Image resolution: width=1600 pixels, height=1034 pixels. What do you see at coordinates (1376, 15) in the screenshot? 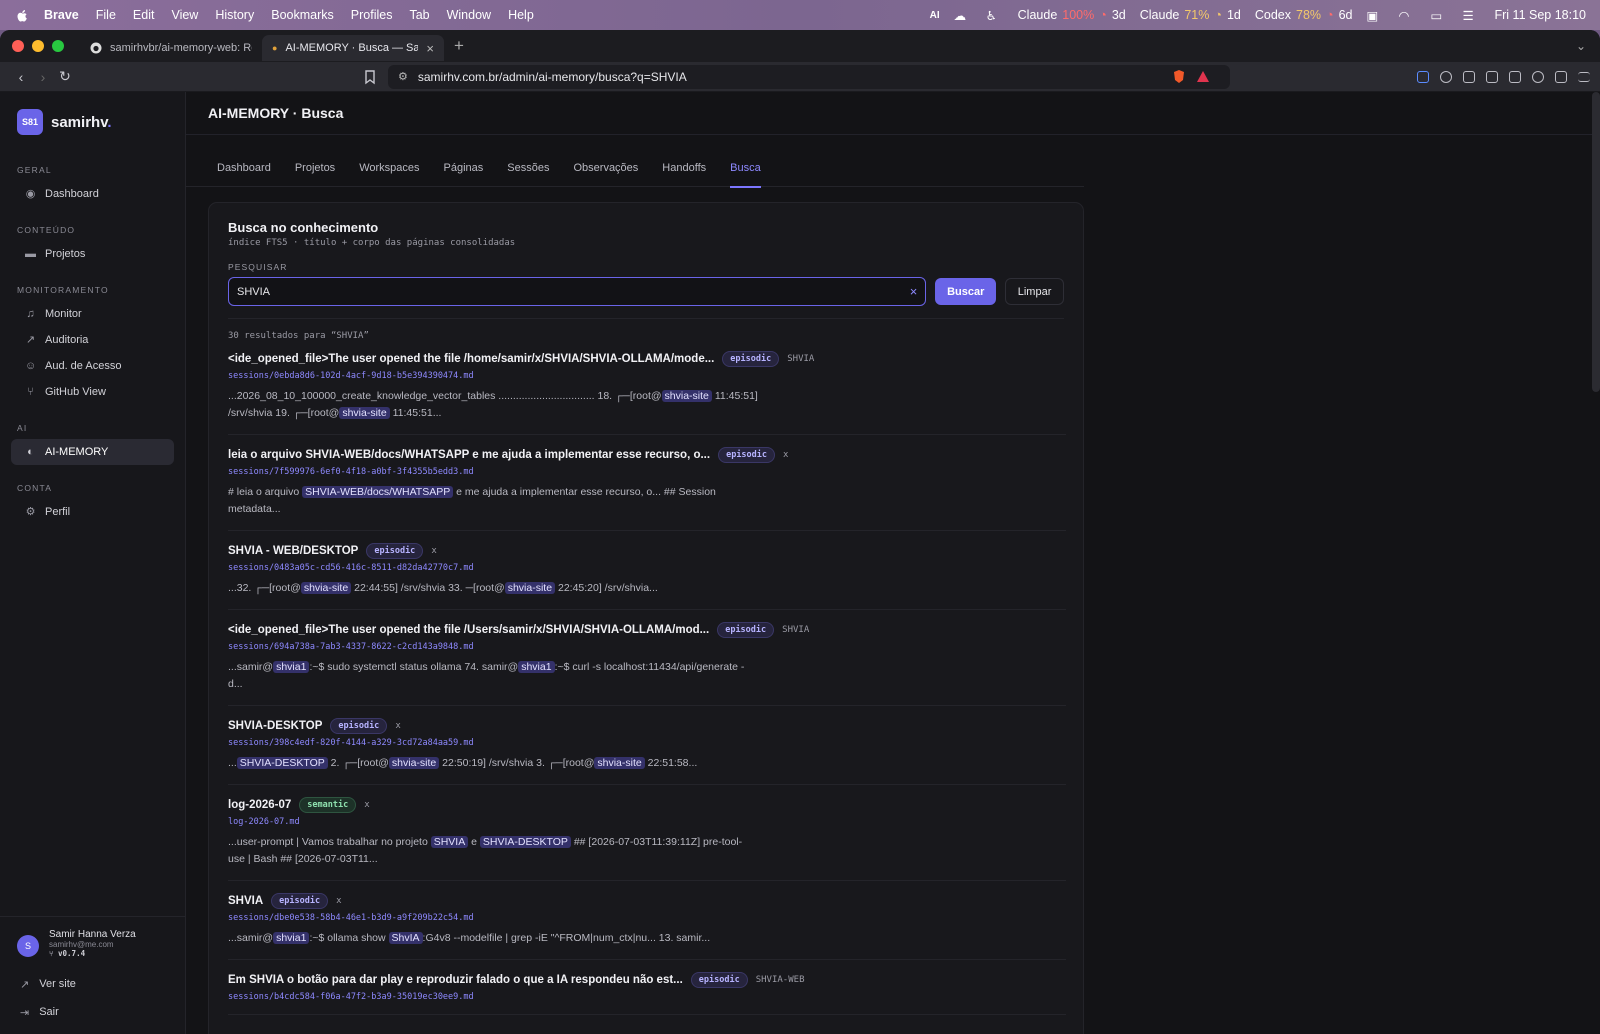
I see `briefcase-icon: ▣` at bounding box center [1376, 15].